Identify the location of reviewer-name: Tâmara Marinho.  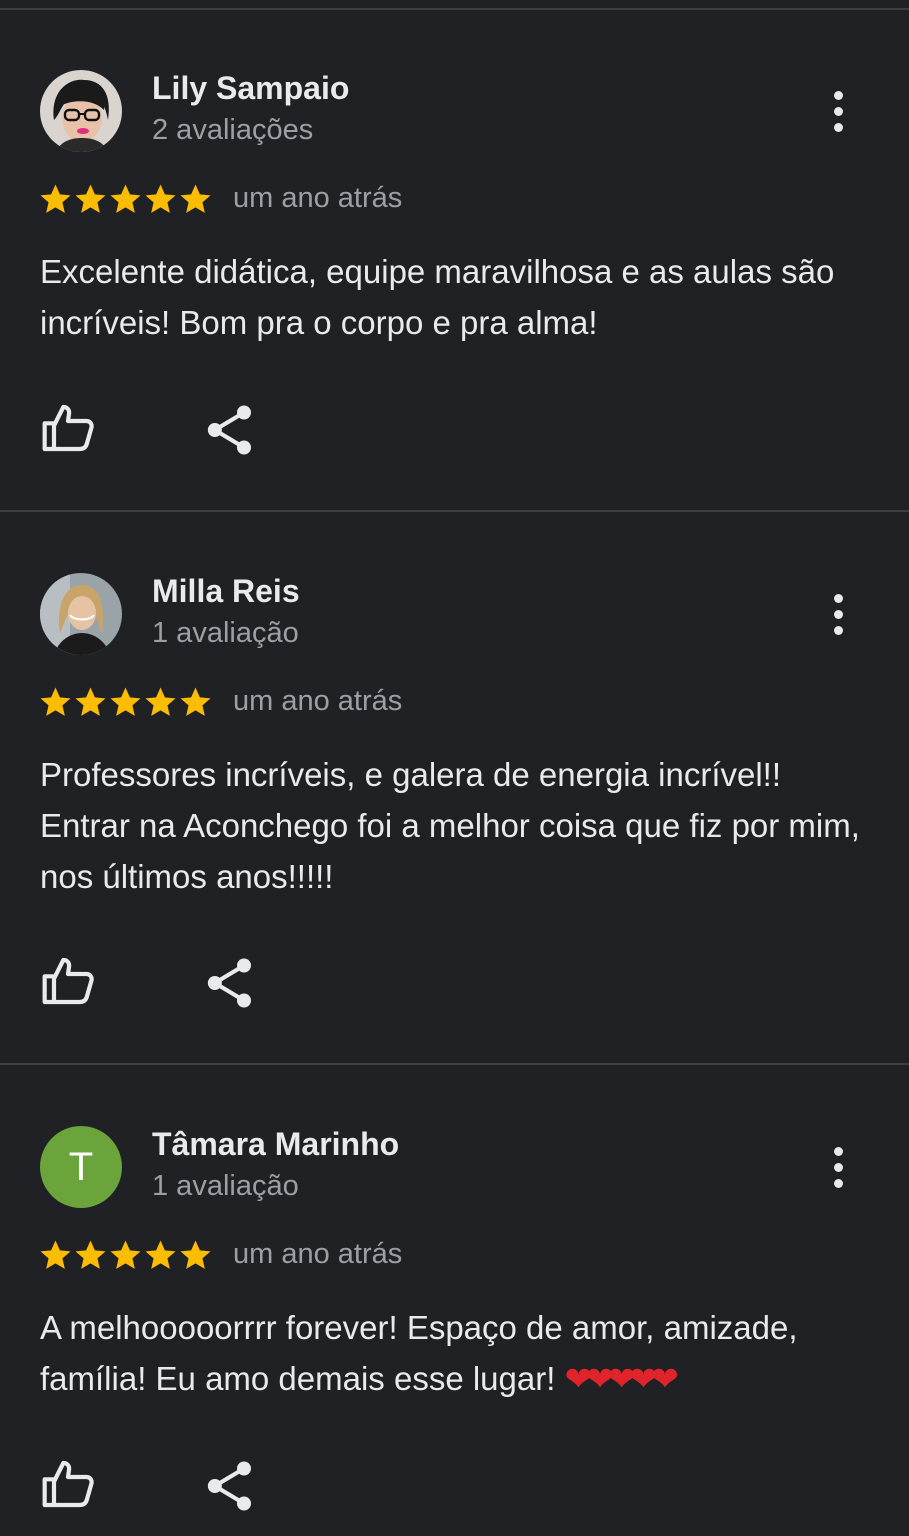
(275, 1144).